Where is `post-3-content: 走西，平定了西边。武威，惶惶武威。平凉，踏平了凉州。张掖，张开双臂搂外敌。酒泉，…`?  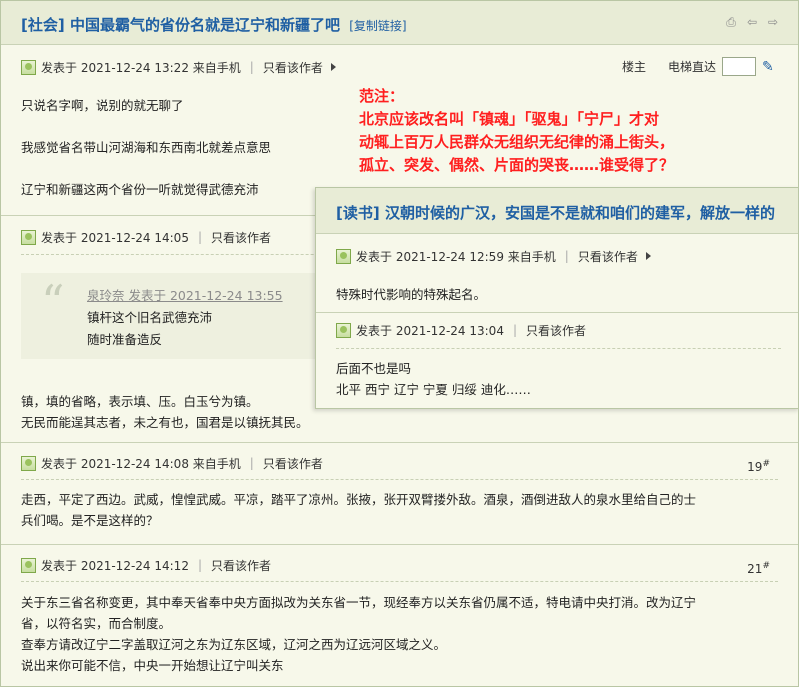
post-3-content: 走西，平定了西边。武威，惶惶武威。平凉，踏平了凉州。张掖，张开双臂搂外敌。酒泉，… is located at coordinates (358, 510).